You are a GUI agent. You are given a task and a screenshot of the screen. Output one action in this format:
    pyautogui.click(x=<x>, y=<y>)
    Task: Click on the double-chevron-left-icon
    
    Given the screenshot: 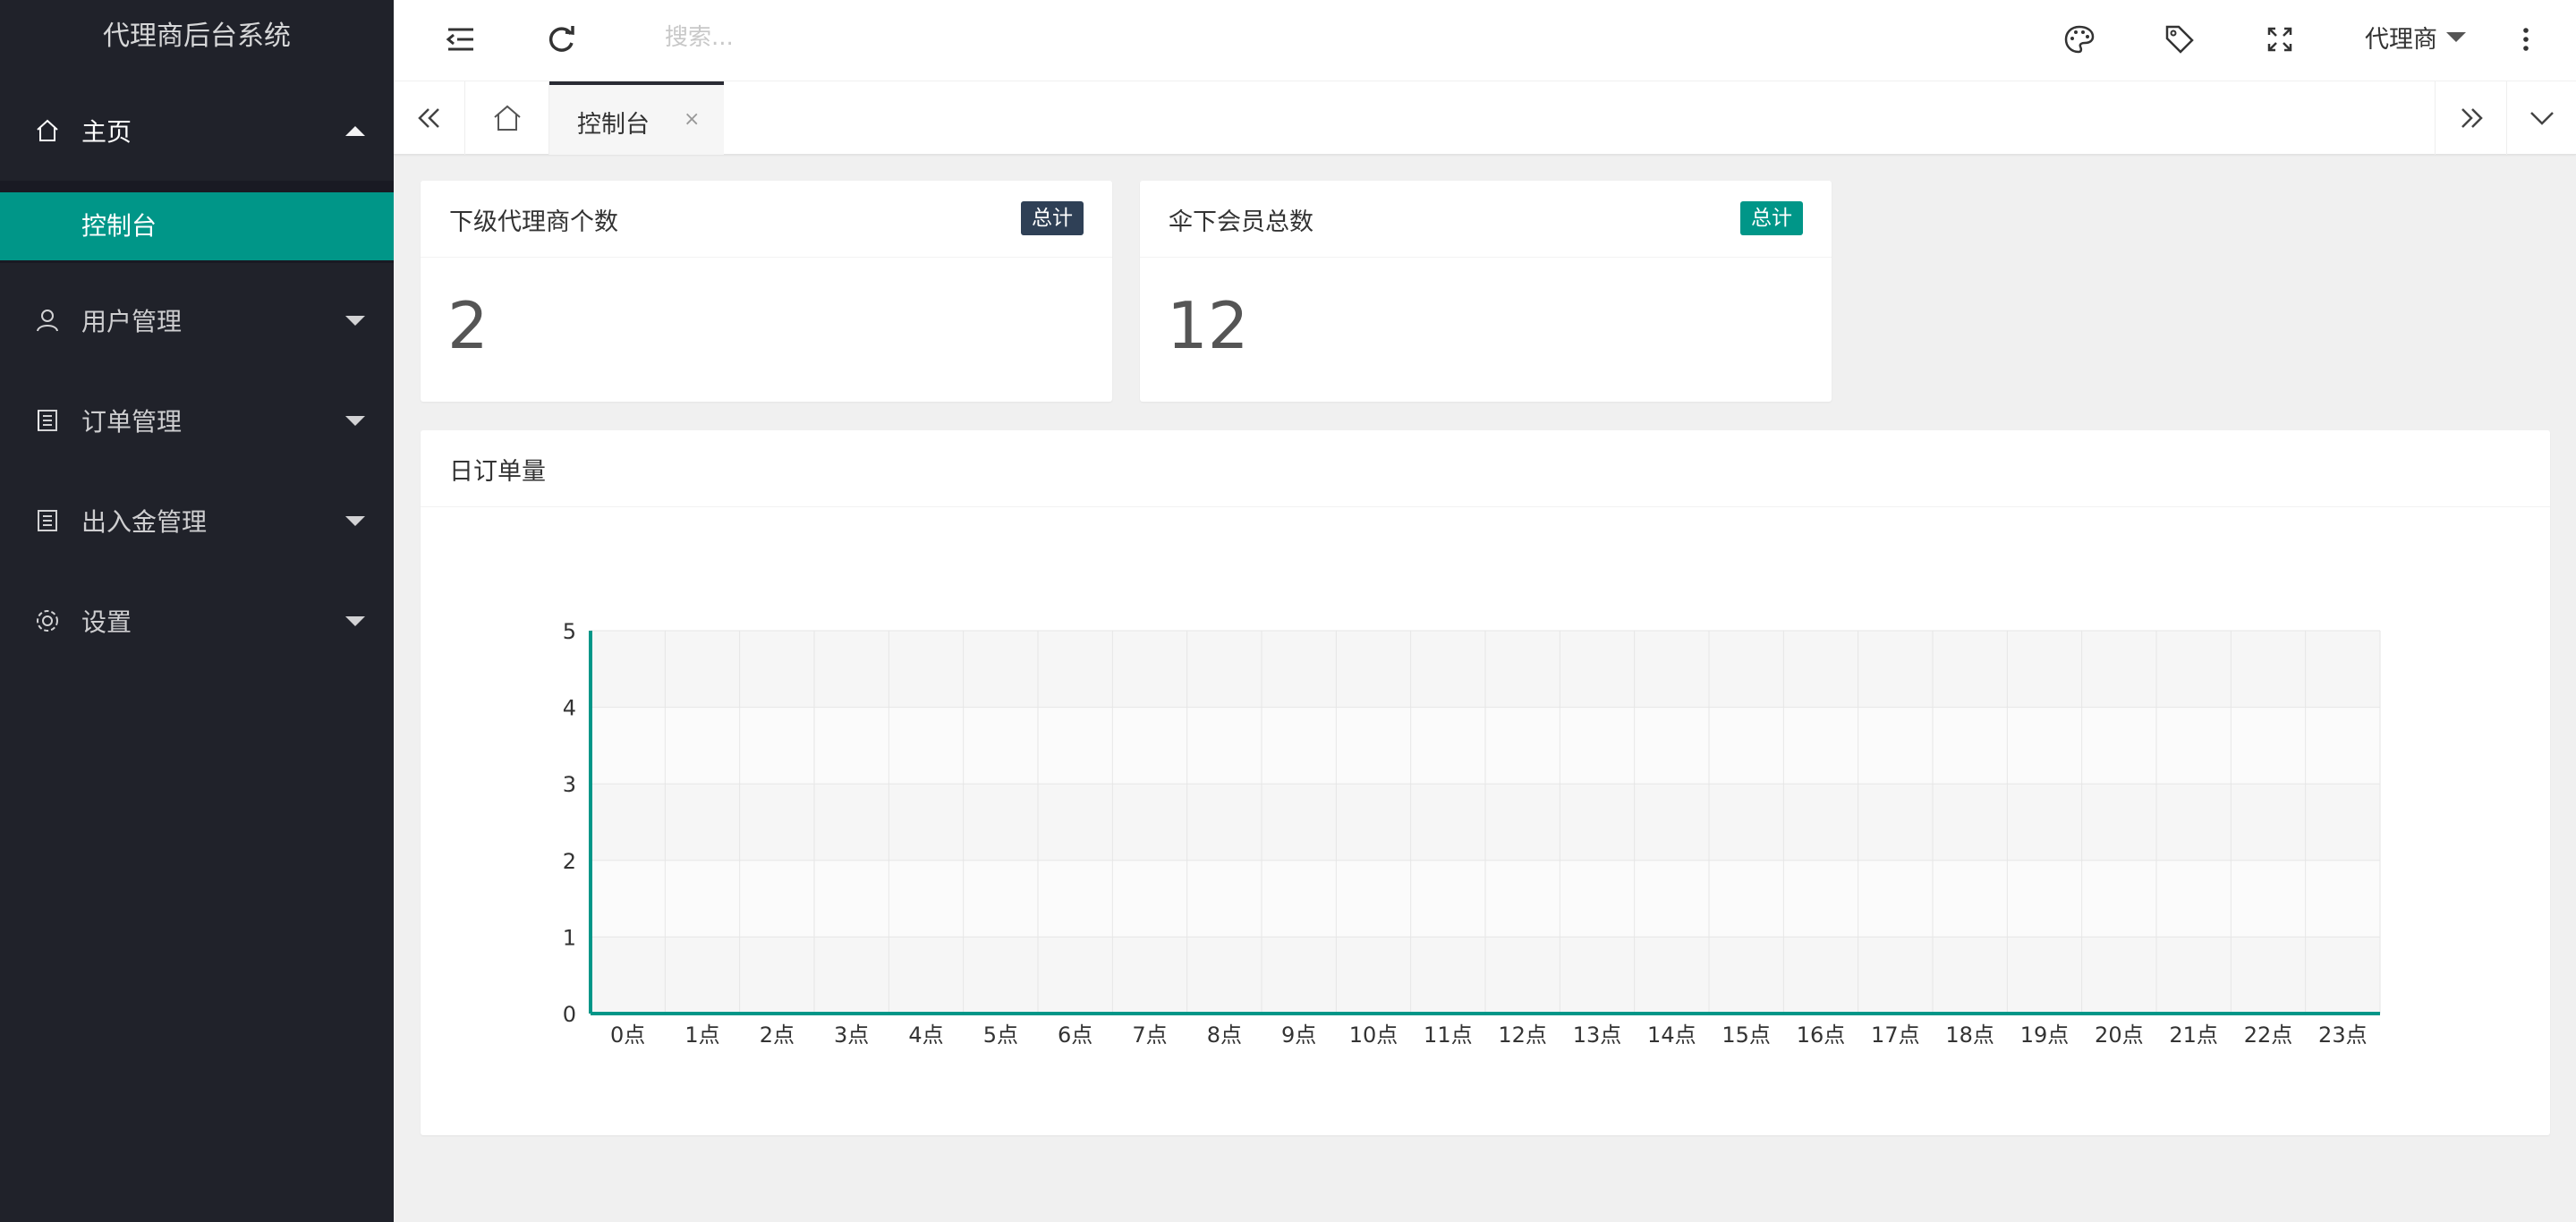 What is the action you would take?
    pyautogui.click(x=428, y=118)
    